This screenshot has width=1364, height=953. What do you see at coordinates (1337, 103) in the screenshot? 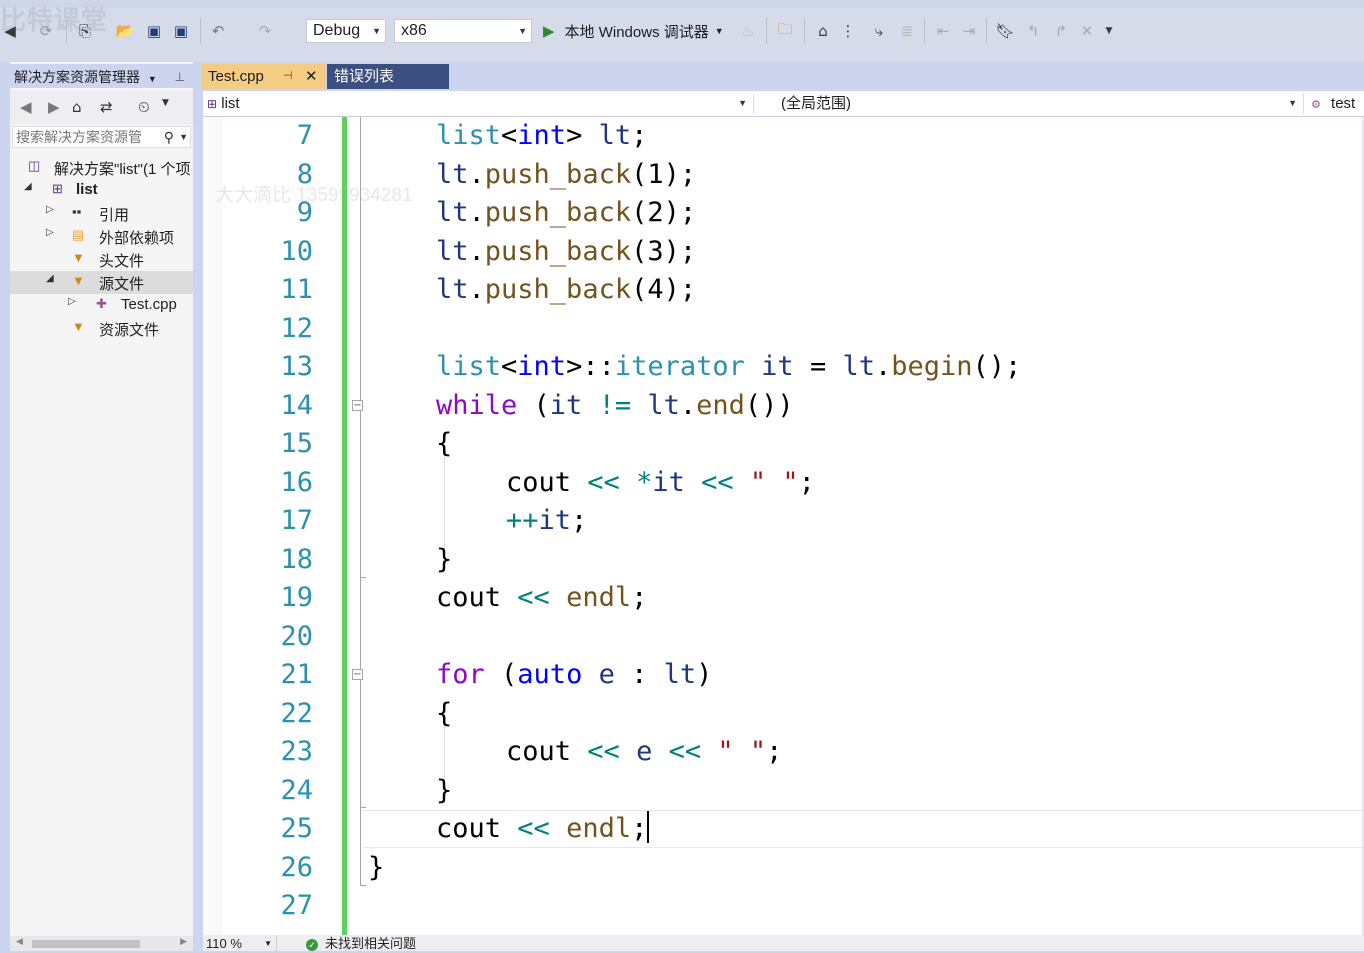
I see `member-dropdown: ⚙ test` at bounding box center [1337, 103].